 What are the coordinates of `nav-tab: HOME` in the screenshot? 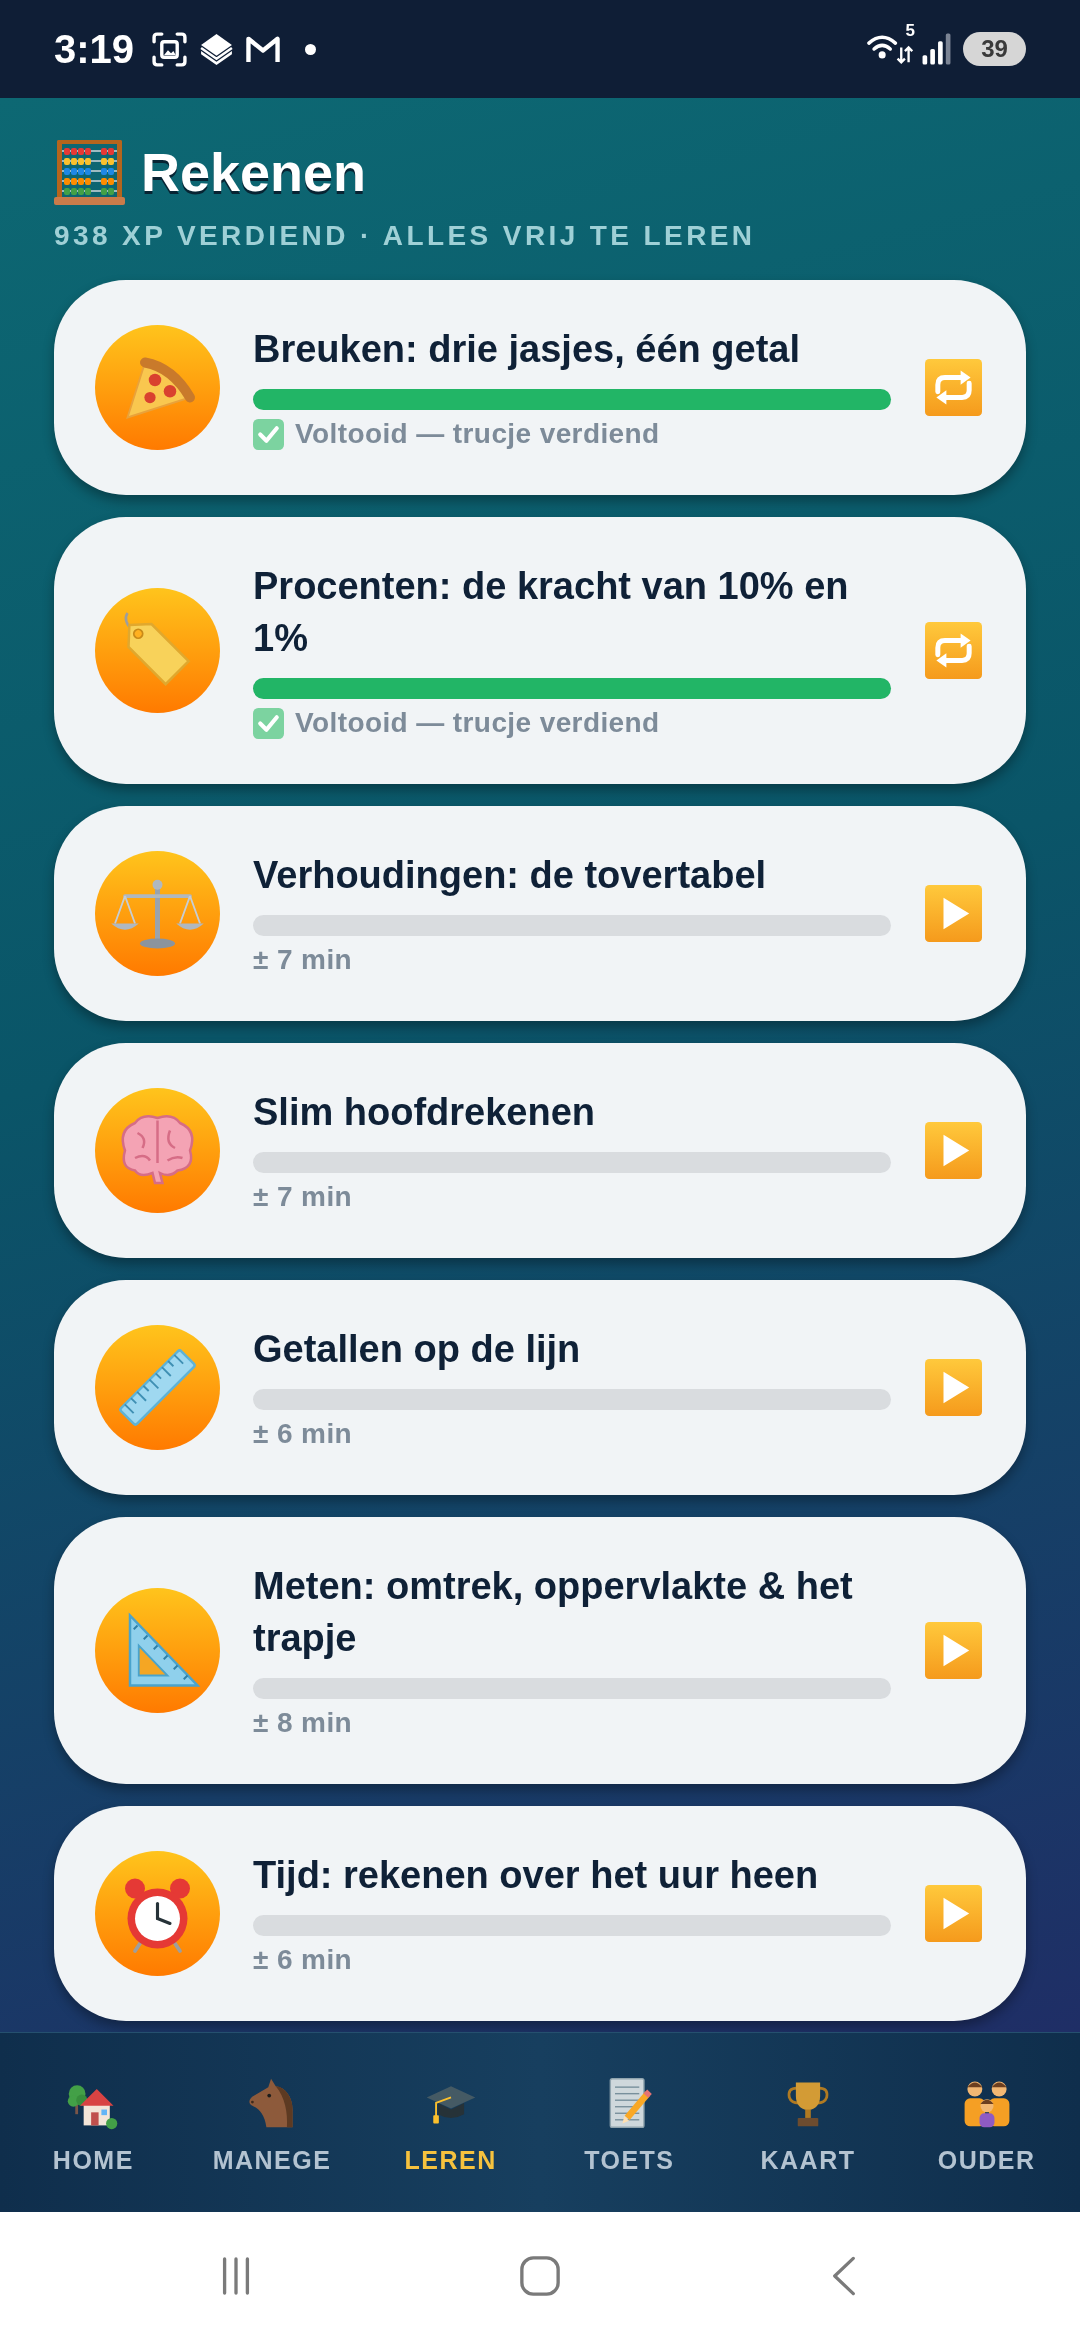 It's located at (93, 2122).